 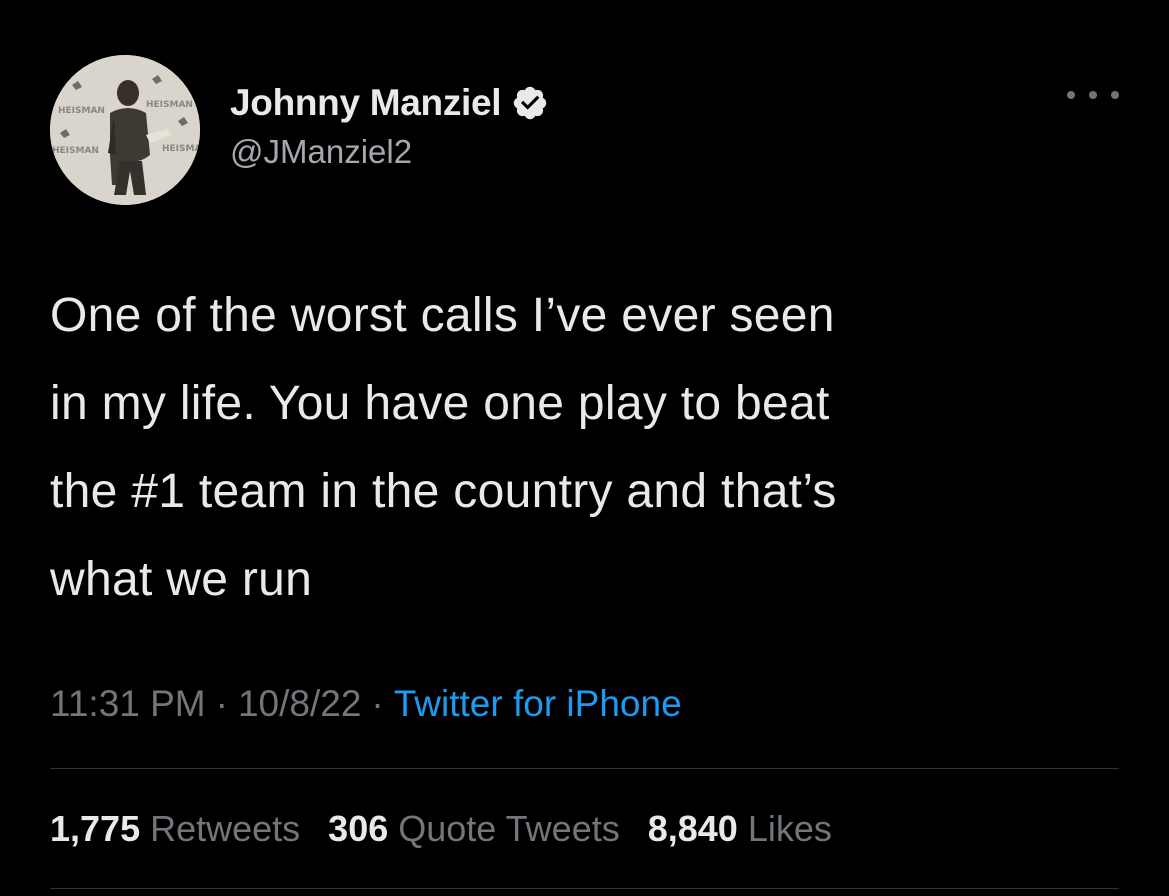 I want to click on quote-tweets-stat: 306 Quote Tweets, so click(x=474, y=829).